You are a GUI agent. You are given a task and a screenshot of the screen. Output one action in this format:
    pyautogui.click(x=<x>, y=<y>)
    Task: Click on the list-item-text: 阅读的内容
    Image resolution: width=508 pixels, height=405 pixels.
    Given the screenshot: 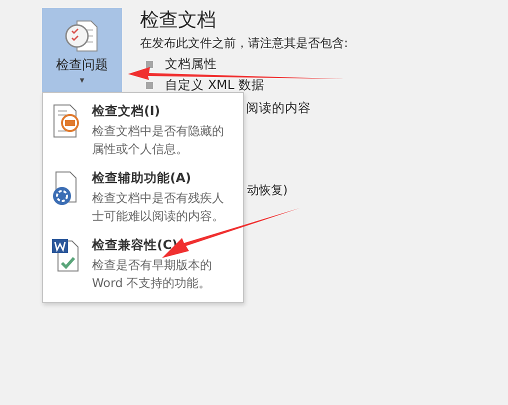 What is the action you would take?
    pyautogui.click(x=278, y=108)
    